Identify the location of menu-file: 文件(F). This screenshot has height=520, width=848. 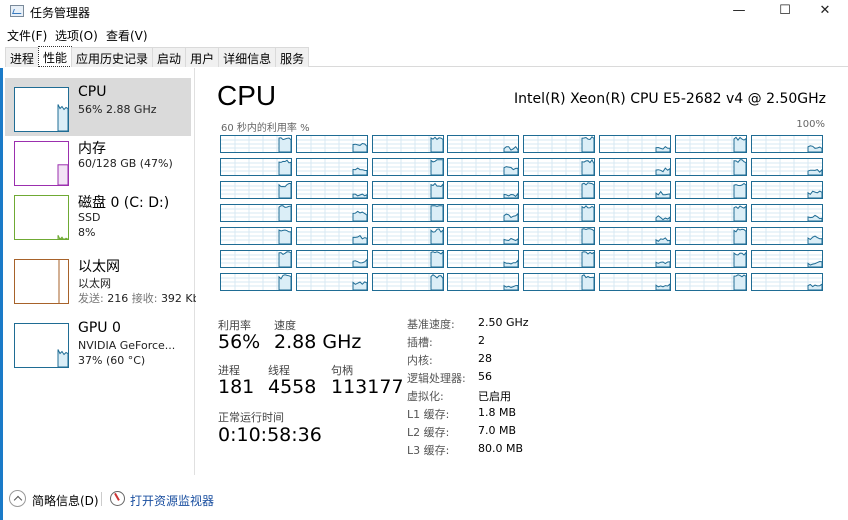
(27, 35).